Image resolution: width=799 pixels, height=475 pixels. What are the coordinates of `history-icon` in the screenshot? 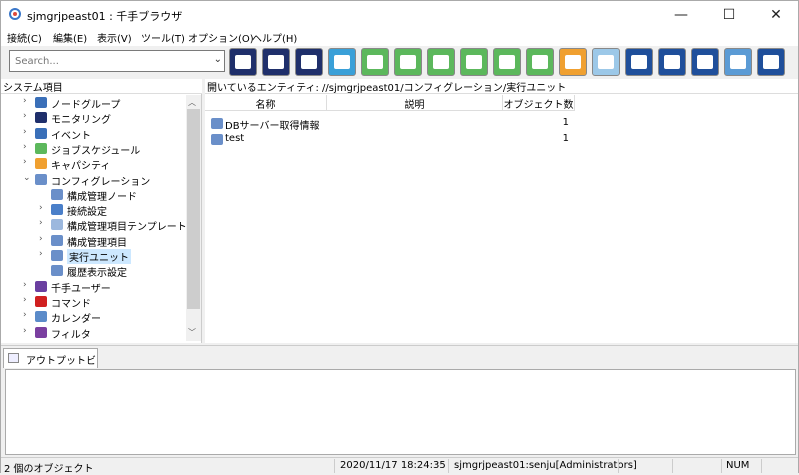 It's located at (57, 271).